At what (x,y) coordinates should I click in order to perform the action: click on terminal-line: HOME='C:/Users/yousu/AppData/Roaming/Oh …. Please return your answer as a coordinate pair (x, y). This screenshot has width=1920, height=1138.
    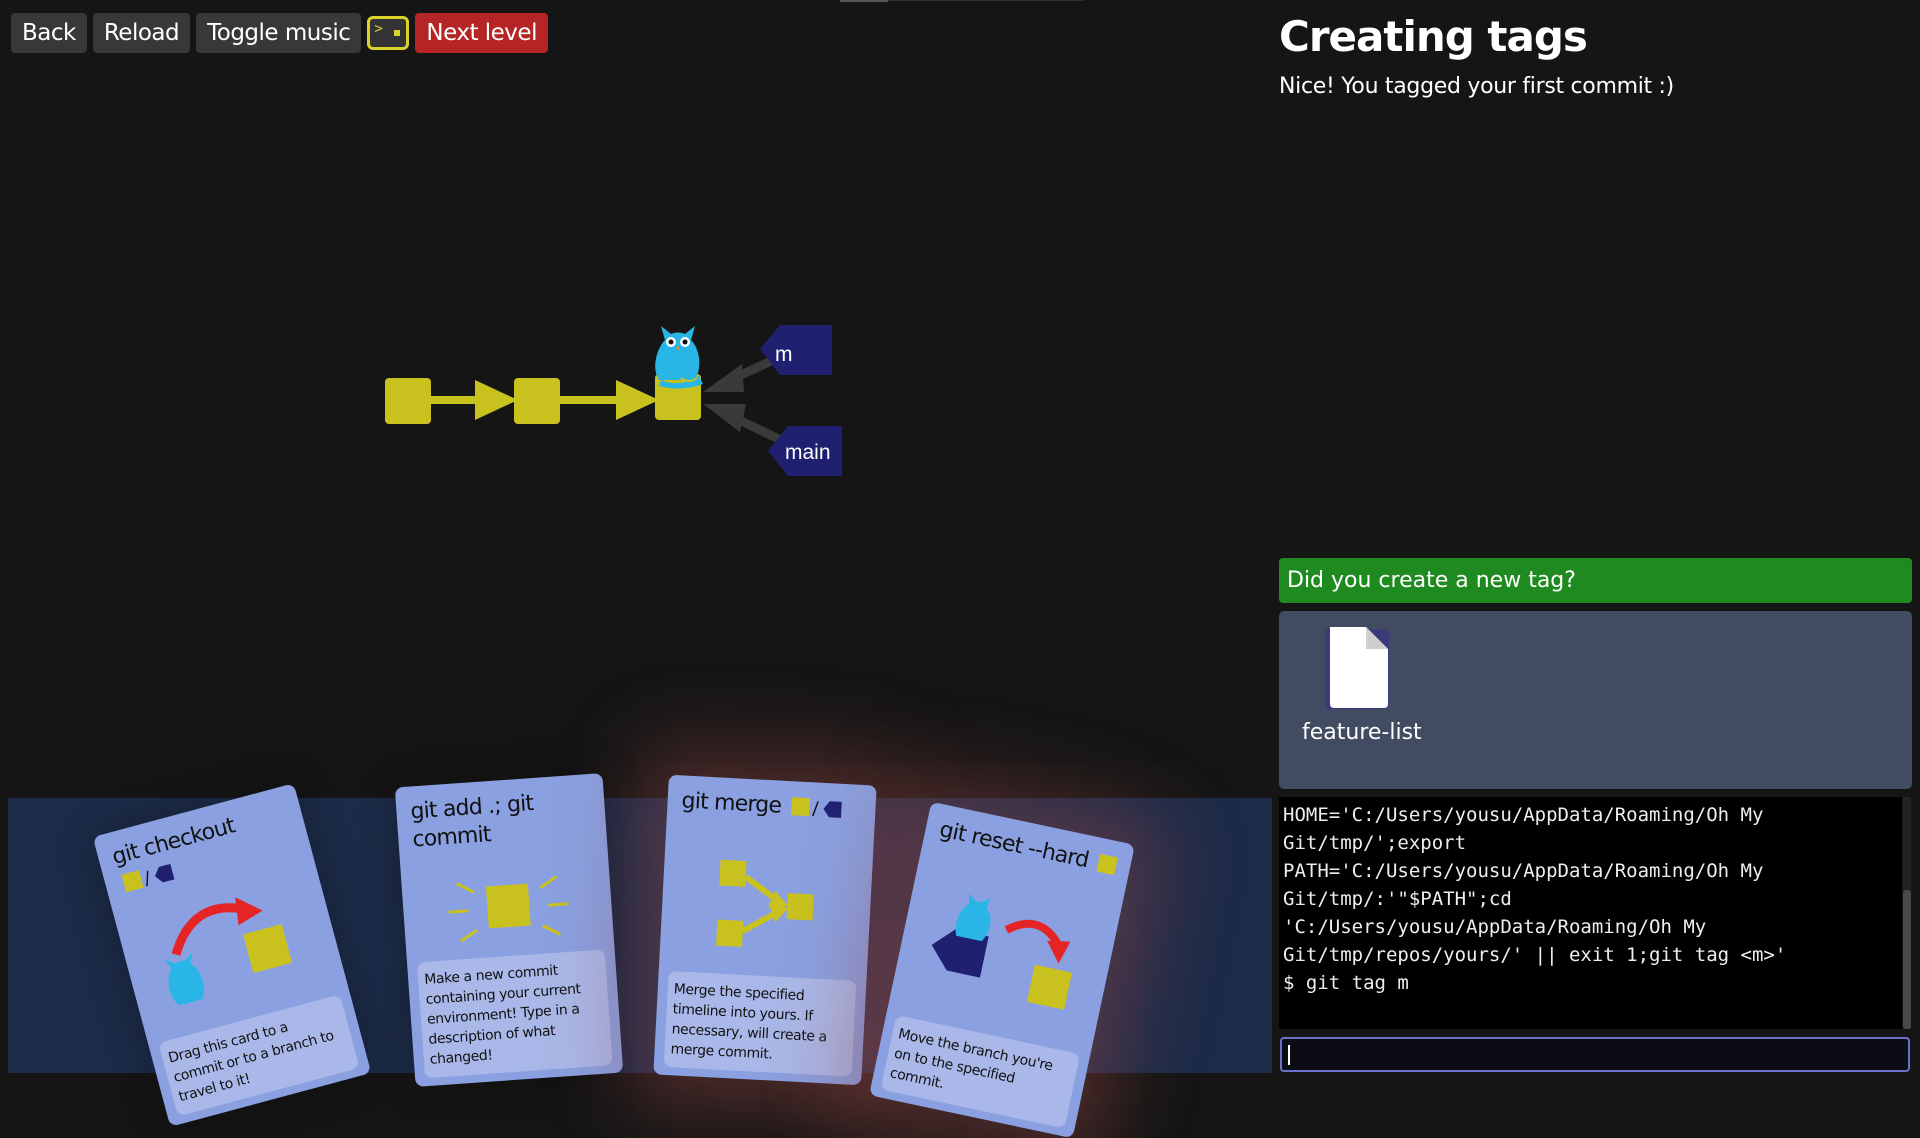
    Looking at the image, I should click on (1523, 815).